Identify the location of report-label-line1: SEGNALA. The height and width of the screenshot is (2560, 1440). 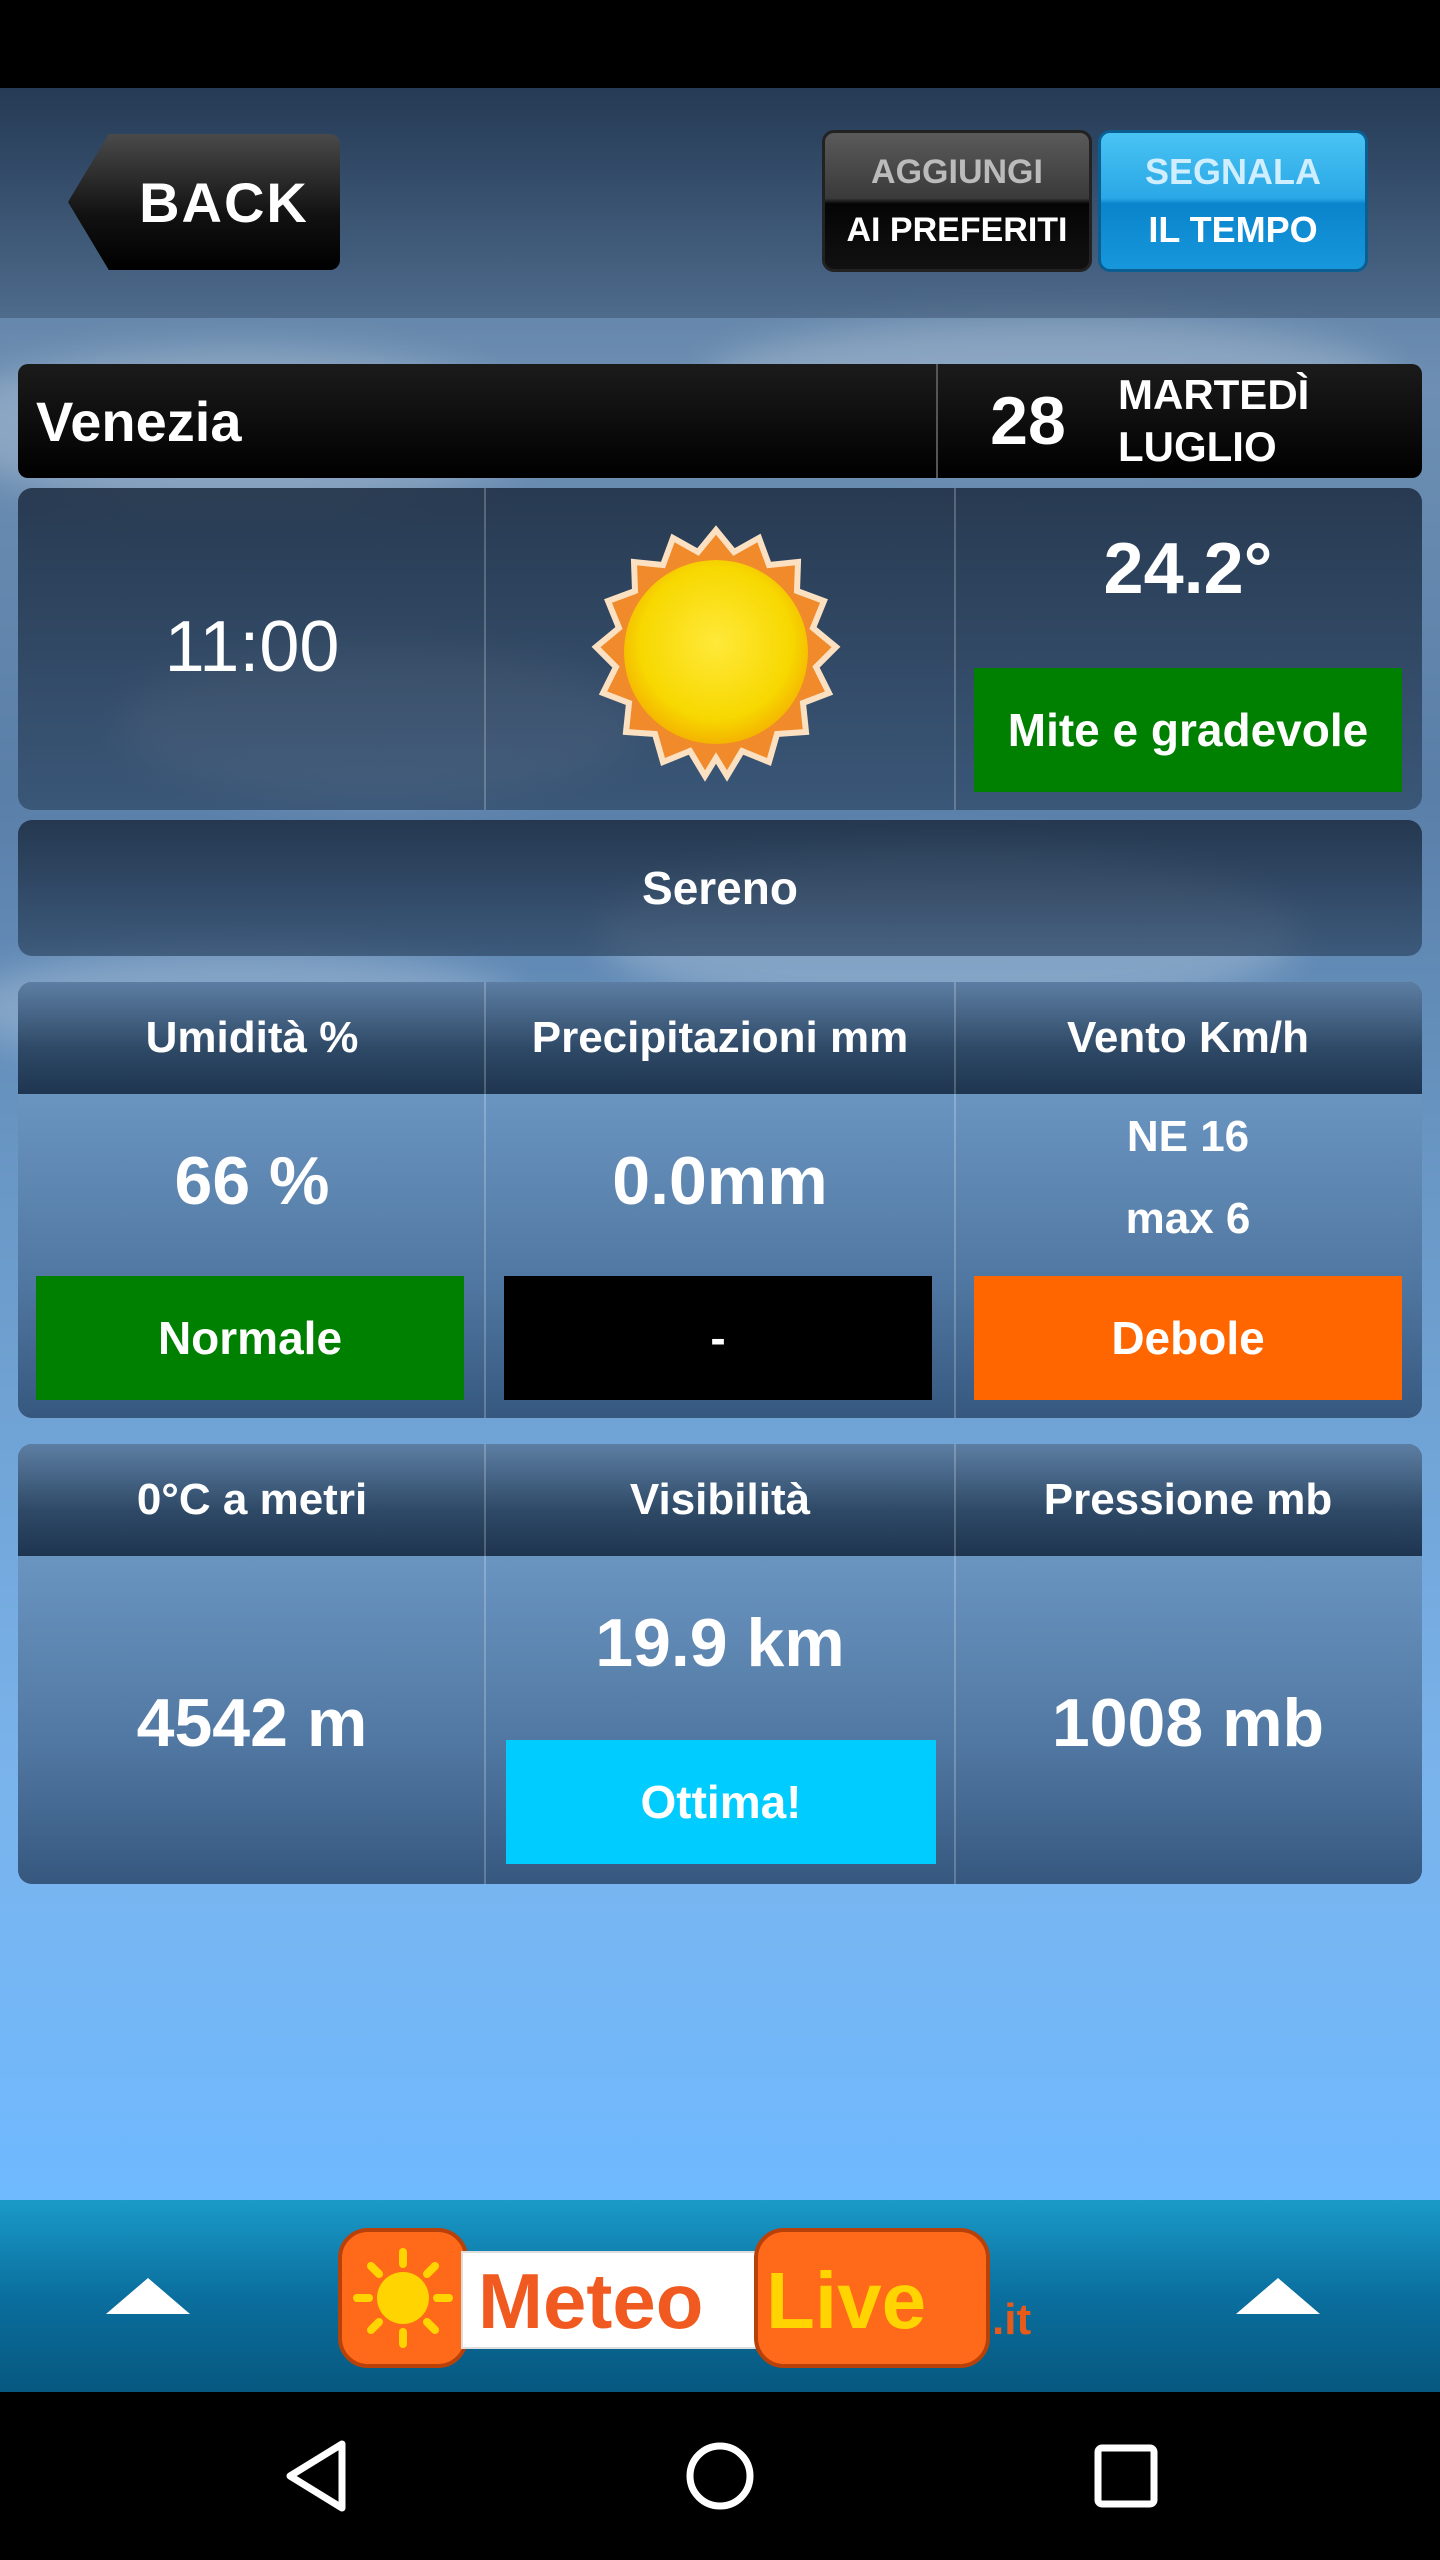
(1232, 171).